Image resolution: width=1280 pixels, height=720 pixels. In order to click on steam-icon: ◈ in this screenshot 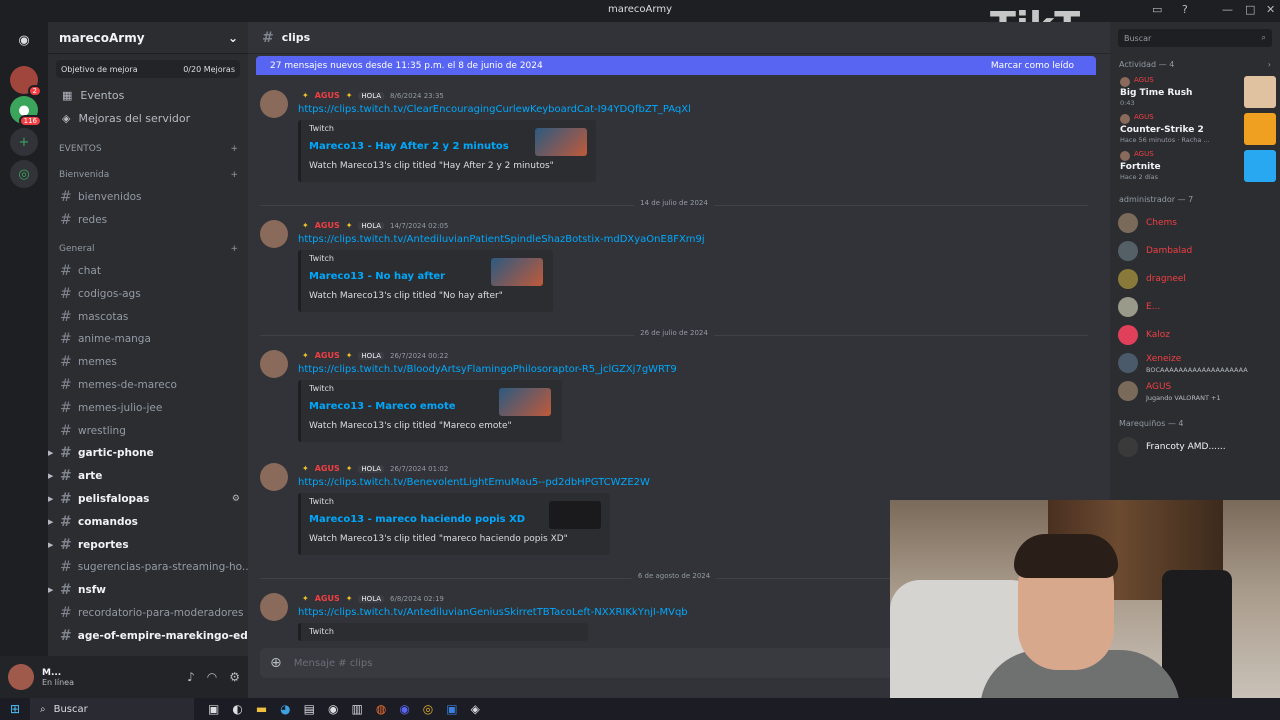, I will do `click(475, 709)`.